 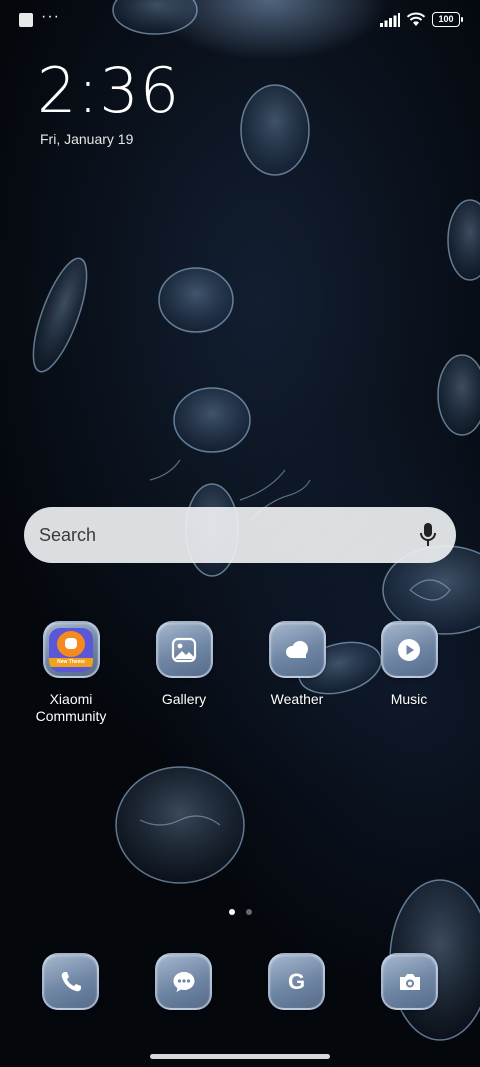 I want to click on clock-time: 2:36, so click(x=108, y=91).